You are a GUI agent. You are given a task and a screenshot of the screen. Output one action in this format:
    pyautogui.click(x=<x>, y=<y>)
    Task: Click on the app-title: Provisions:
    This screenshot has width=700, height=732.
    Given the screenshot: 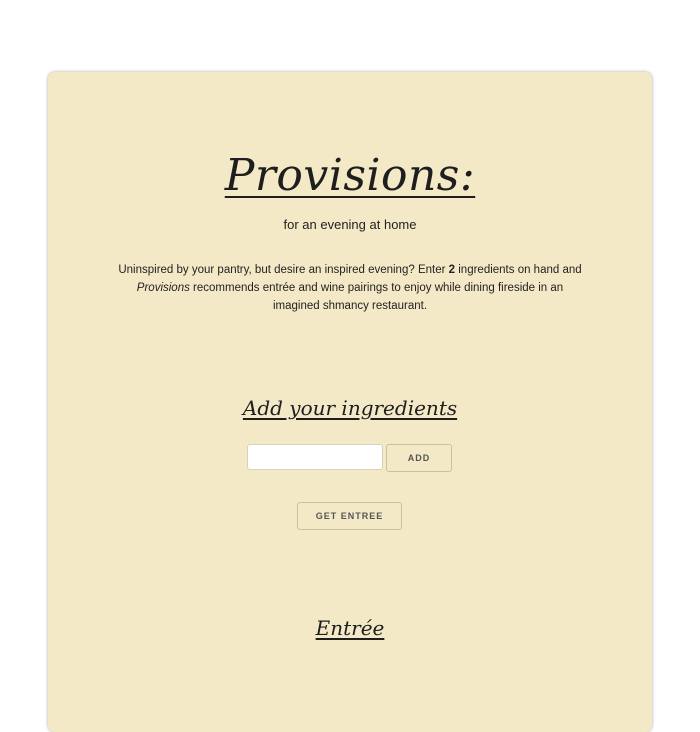 What is the action you would take?
    pyautogui.click(x=350, y=175)
    